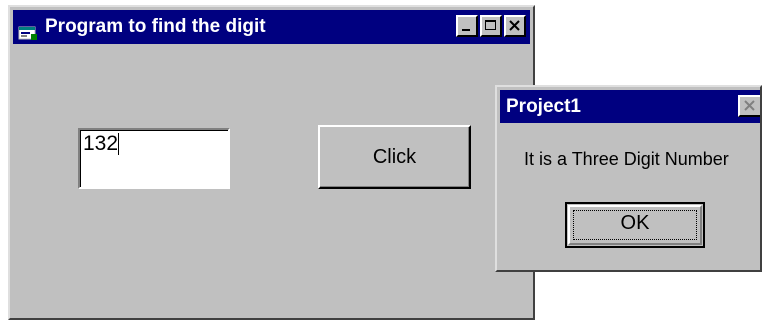  Describe the element at coordinates (394, 157) in the screenshot. I see `click-button: Click` at that location.